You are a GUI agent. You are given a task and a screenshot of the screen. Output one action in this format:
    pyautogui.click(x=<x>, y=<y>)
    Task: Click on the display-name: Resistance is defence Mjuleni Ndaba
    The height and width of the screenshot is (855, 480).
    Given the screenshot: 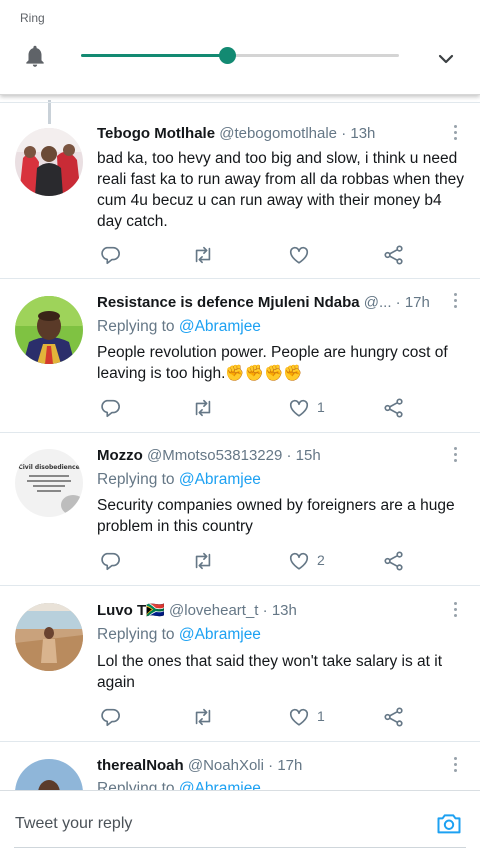 What is the action you would take?
    pyautogui.click(x=228, y=302)
    